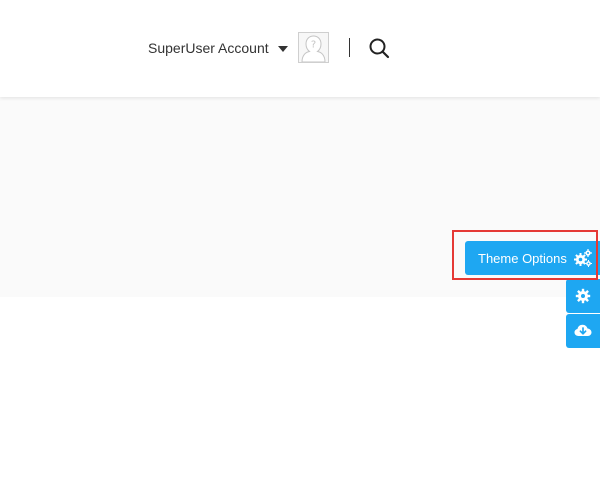 This screenshot has height=480, width=600. Describe the element at coordinates (208, 48) in the screenshot. I see `account-label: SuperUser Account` at that location.